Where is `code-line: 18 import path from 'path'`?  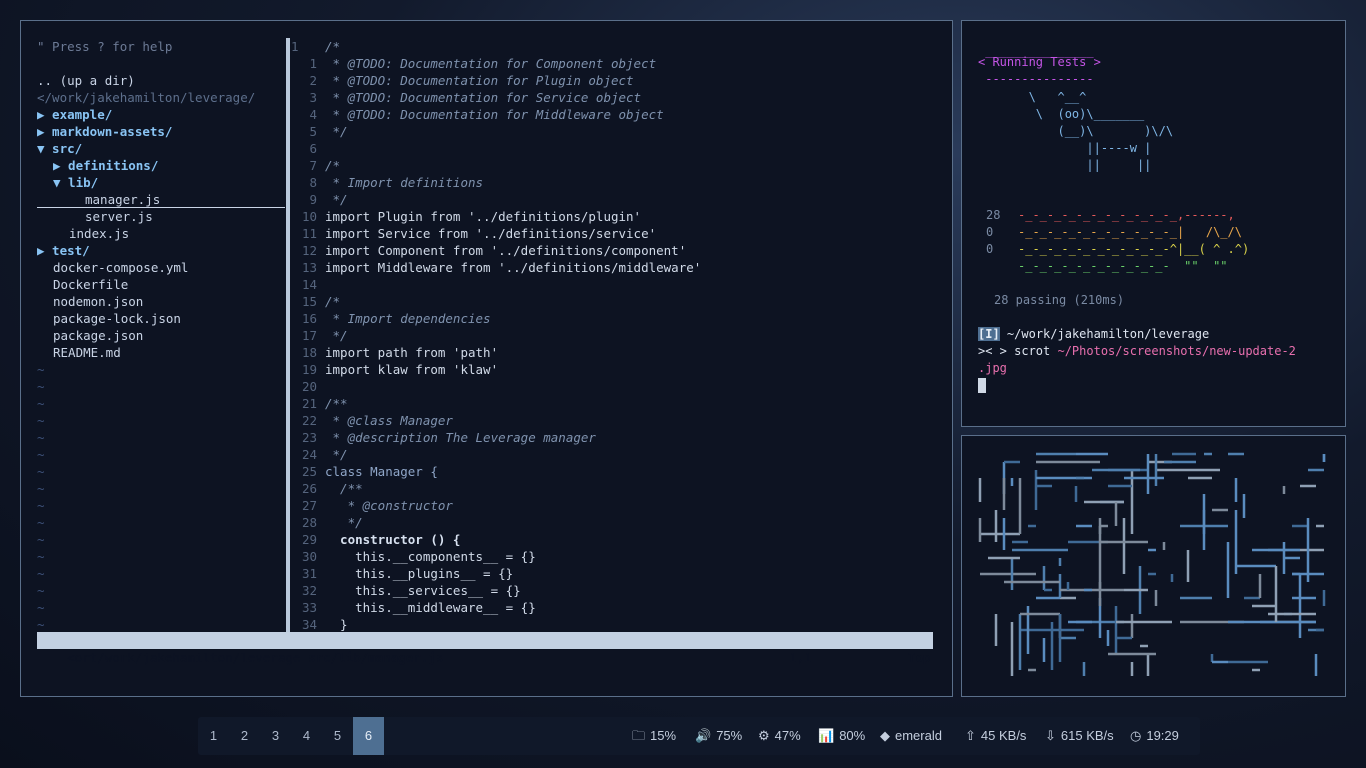 code-line: 18 import path from 'path' is located at coordinates (394, 352).